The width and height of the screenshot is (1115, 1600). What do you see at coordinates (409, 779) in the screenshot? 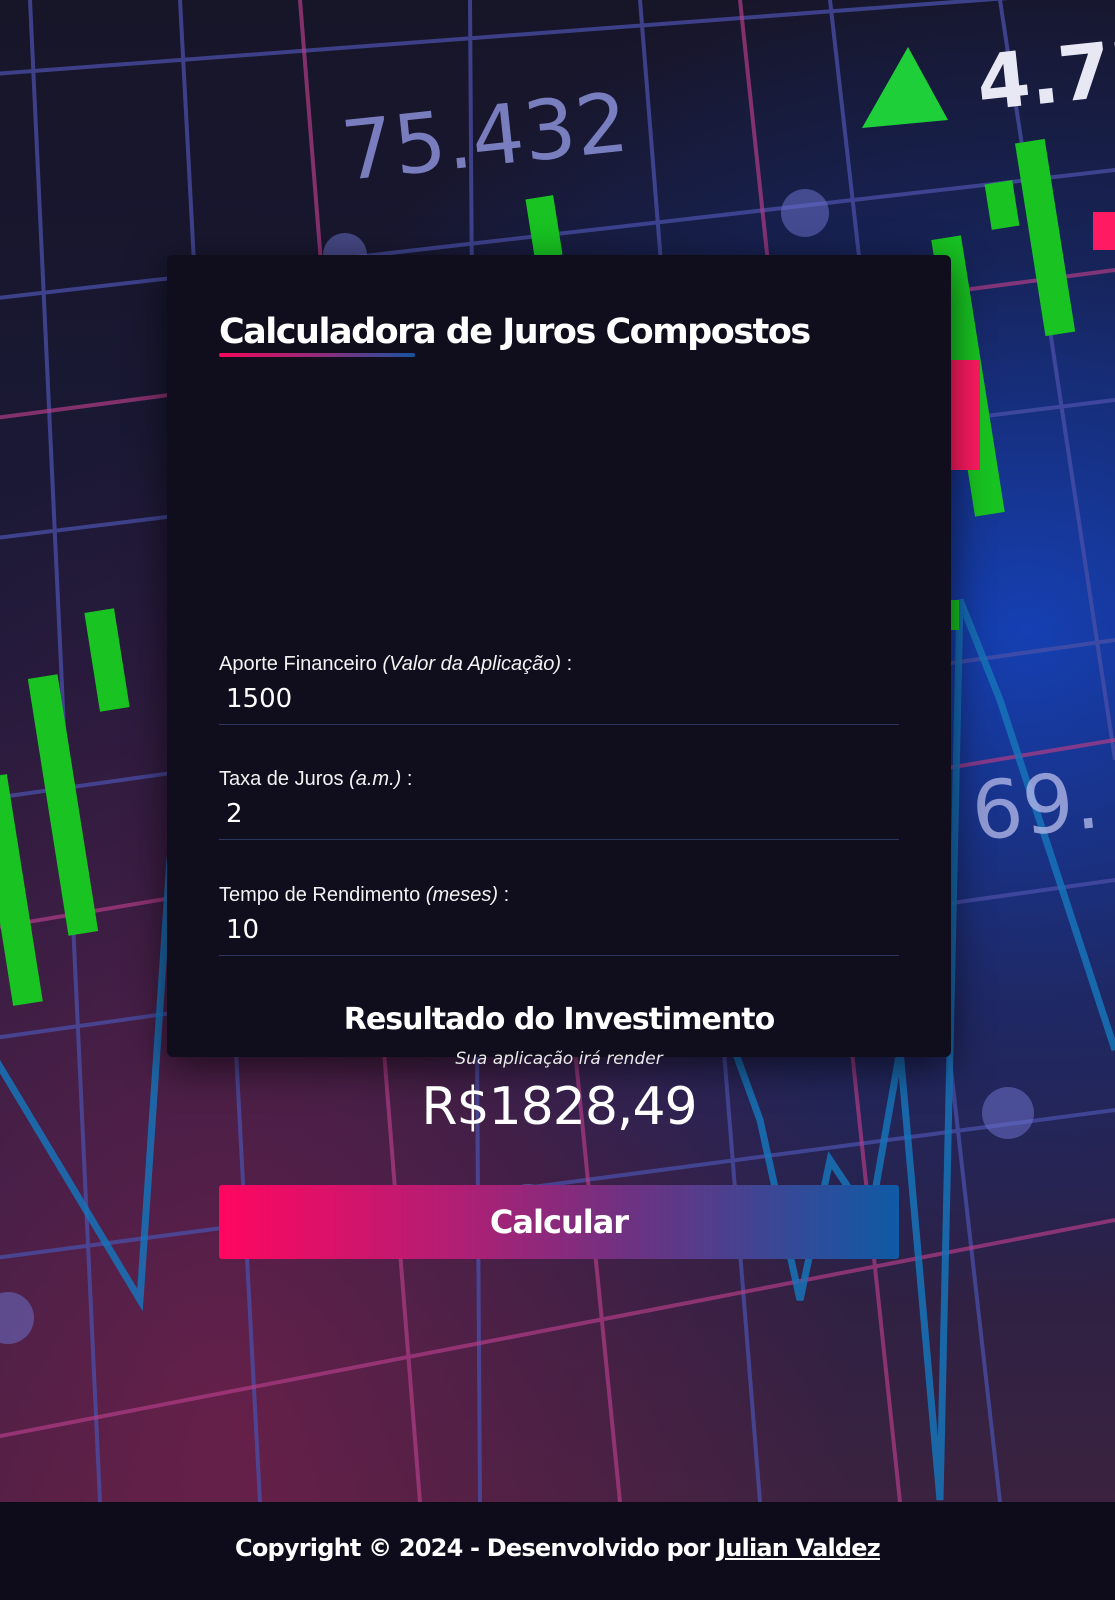
I see `taxa-label-colon: :` at bounding box center [409, 779].